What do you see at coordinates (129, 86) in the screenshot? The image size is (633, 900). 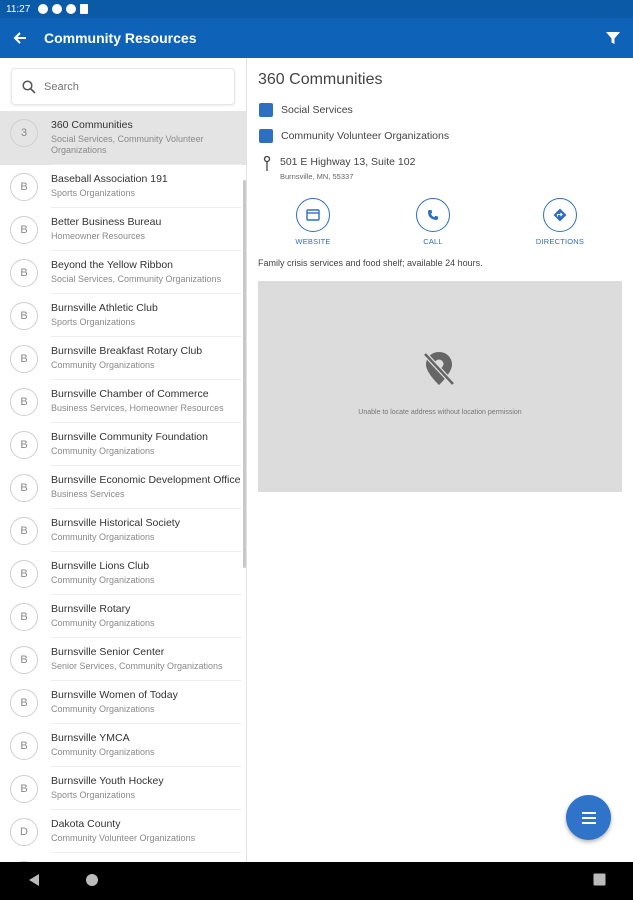 I see `search-input` at bounding box center [129, 86].